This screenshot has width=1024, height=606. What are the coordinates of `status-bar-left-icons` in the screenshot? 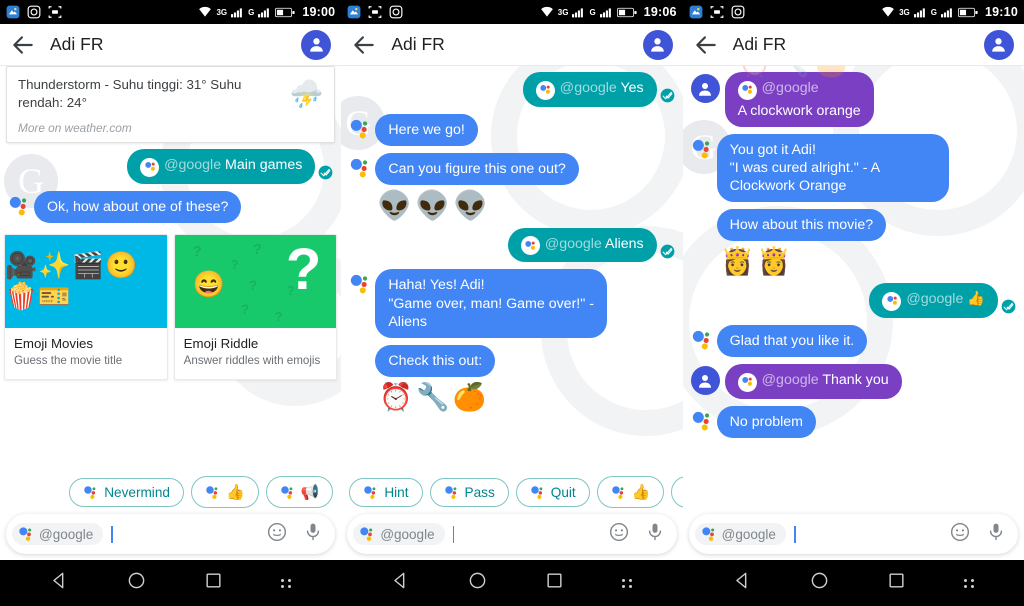 It's located at (717, 12).